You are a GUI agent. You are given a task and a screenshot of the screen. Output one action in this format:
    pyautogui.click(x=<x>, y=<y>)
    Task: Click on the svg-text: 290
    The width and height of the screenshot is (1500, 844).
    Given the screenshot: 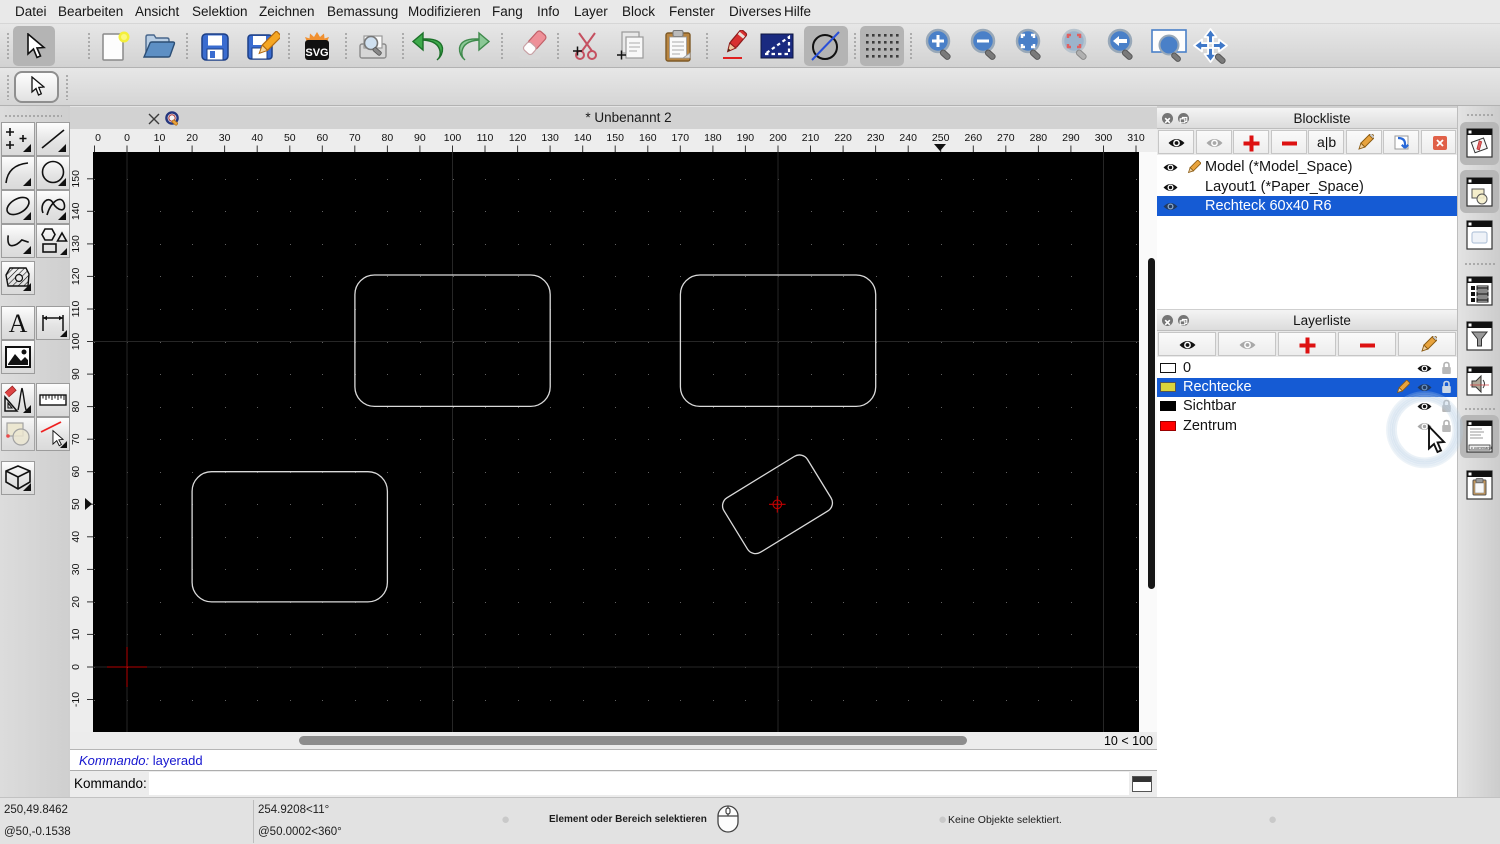 What is the action you would take?
    pyautogui.click(x=1071, y=138)
    